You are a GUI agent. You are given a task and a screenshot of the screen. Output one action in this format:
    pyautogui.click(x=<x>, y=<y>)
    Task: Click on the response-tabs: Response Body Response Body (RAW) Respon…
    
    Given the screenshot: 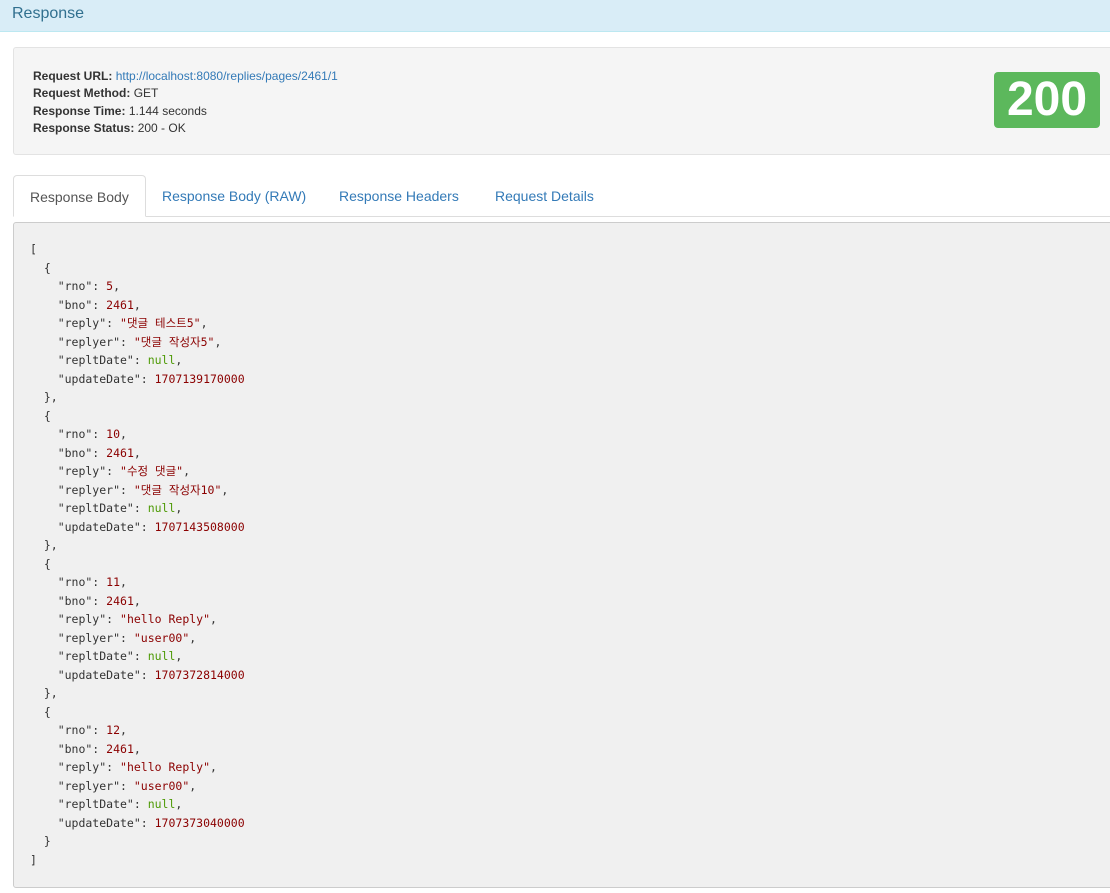 What is the action you would take?
    pyautogui.click(x=561, y=196)
    